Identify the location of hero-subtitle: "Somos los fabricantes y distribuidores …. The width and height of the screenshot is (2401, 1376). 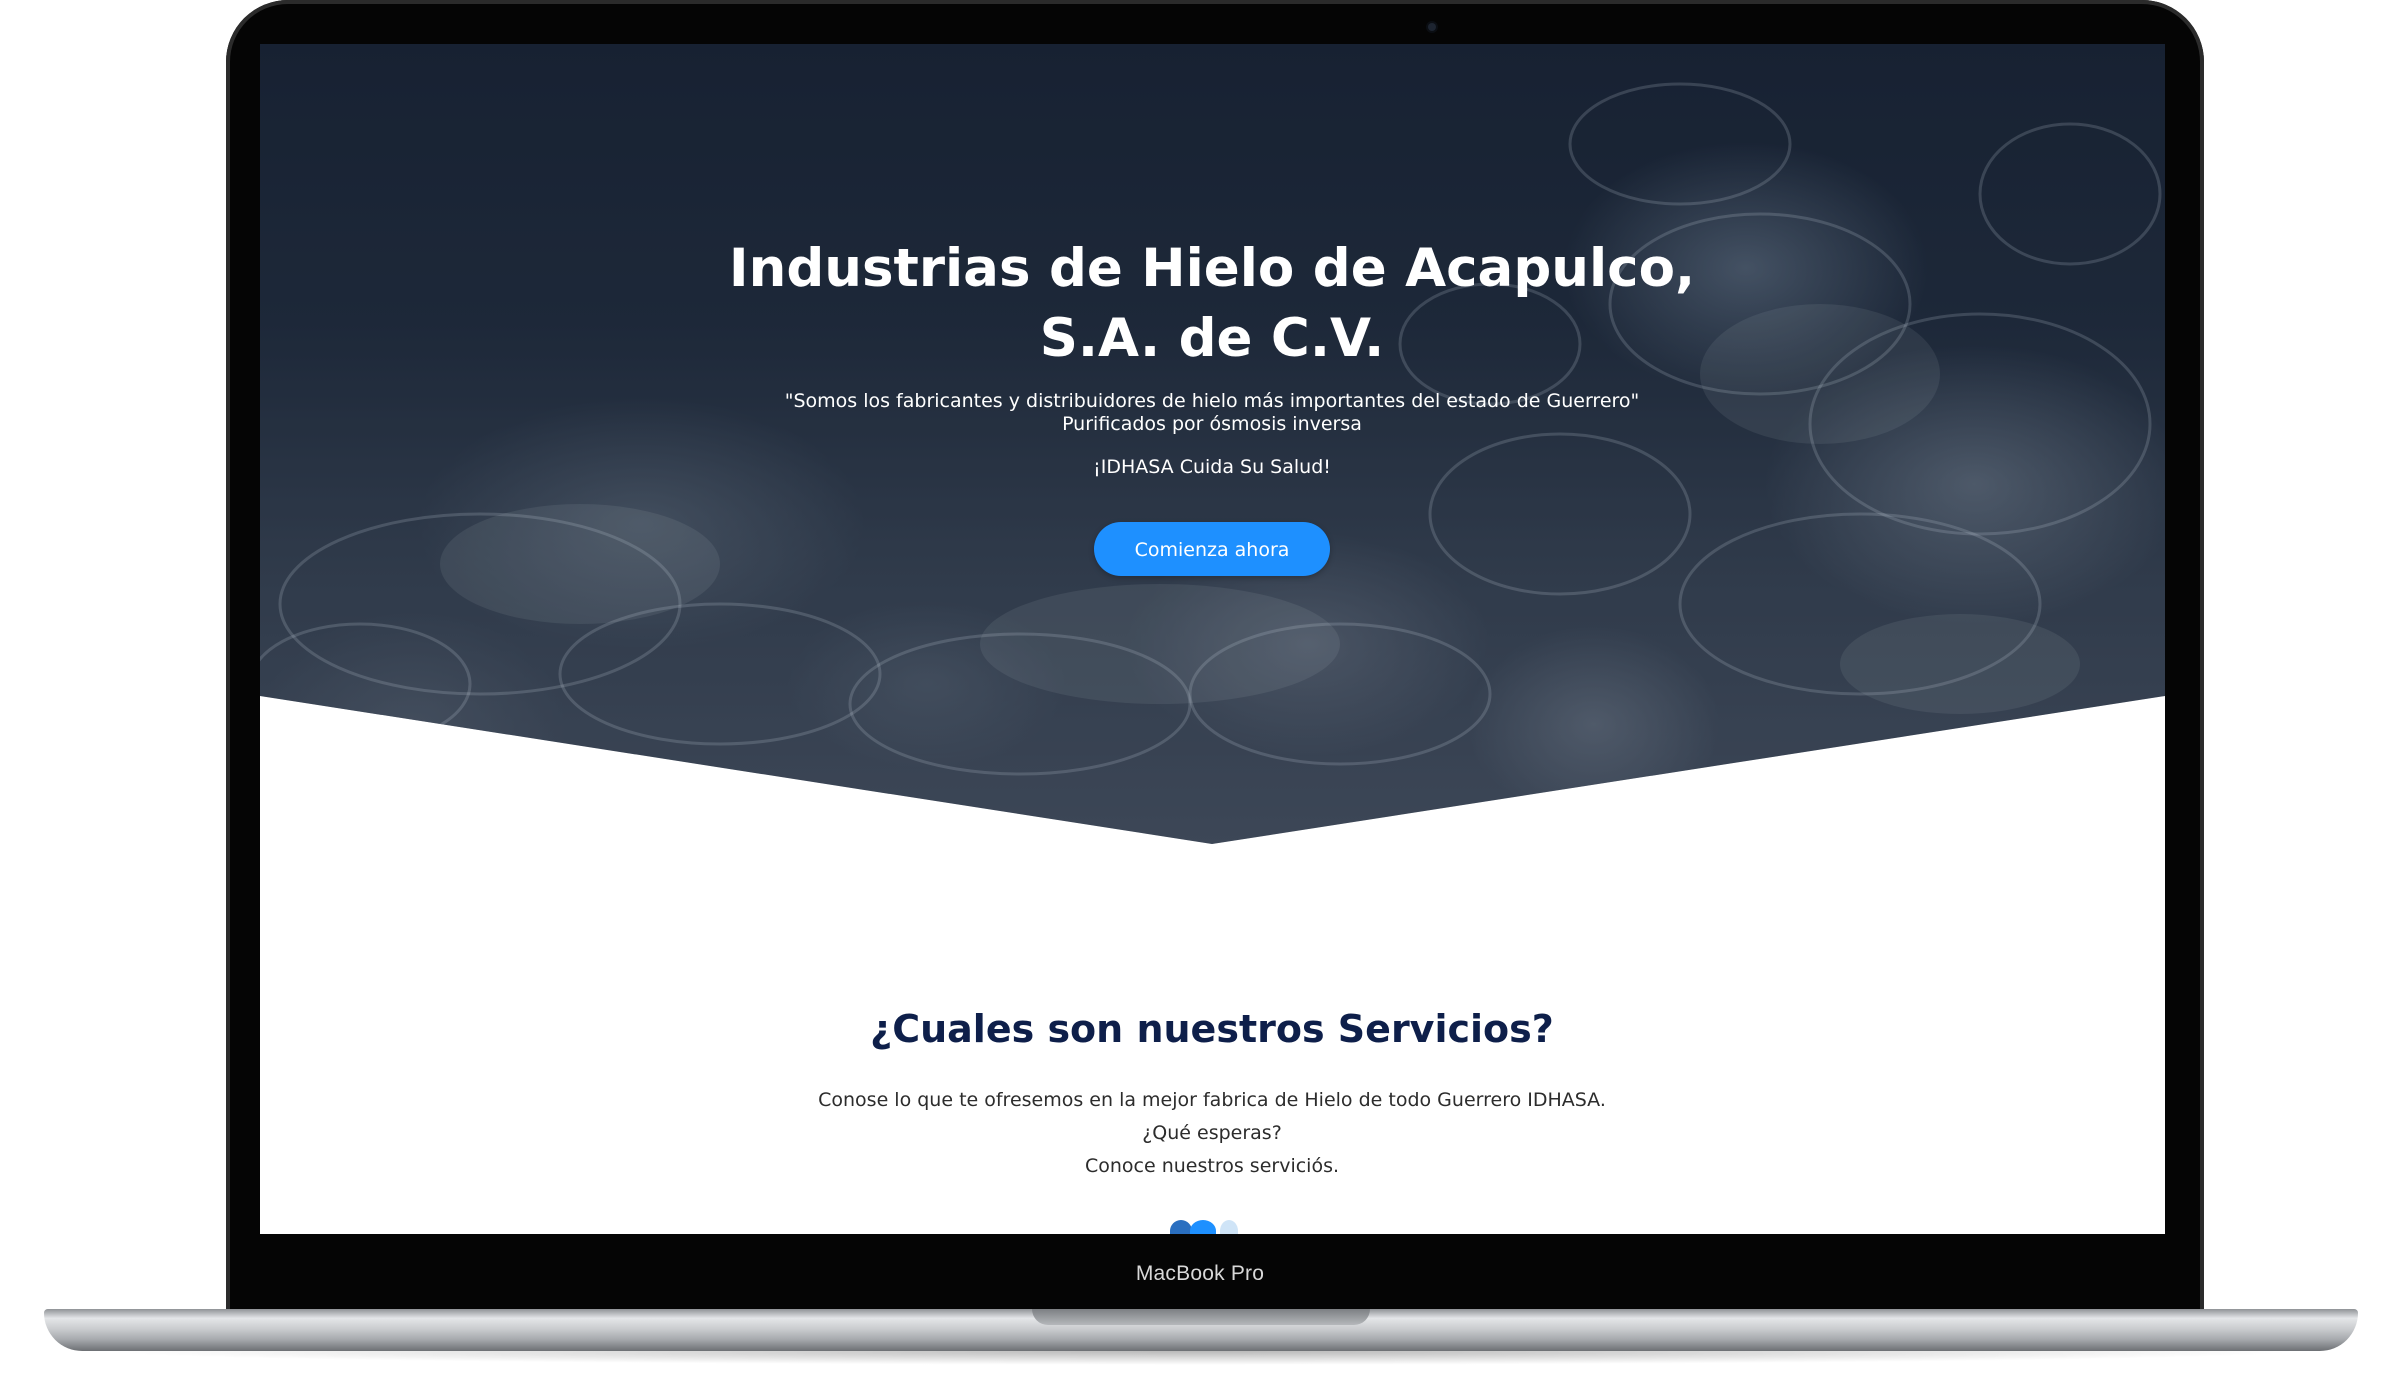
(1212, 413).